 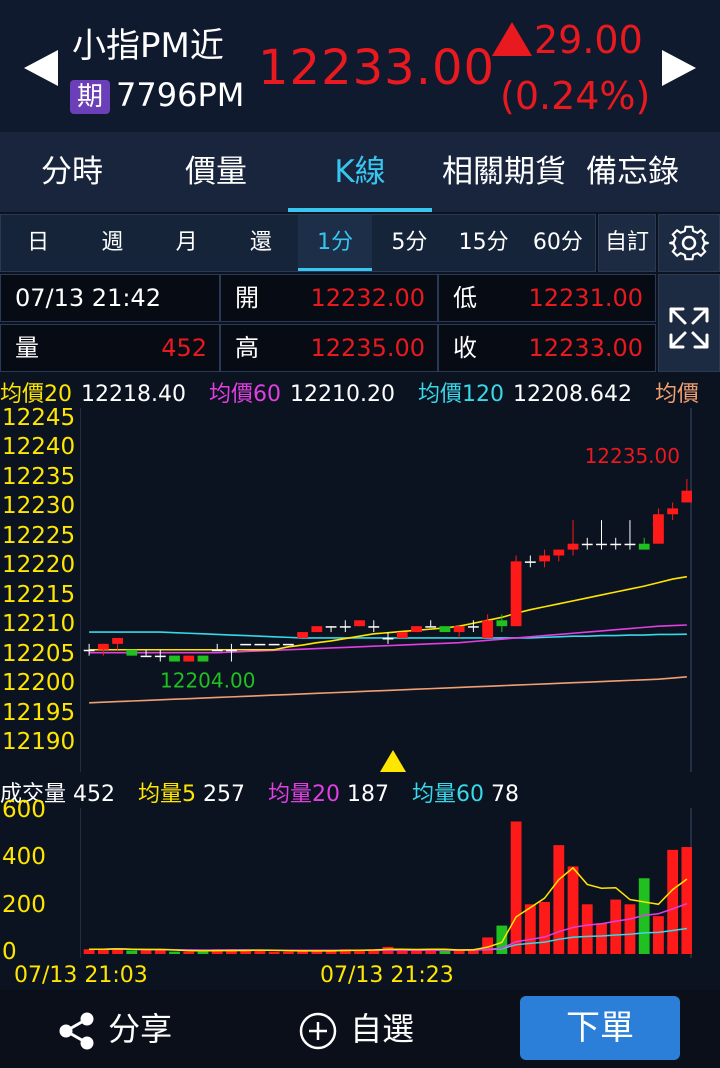 What do you see at coordinates (187, 243) in the screenshot?
I see `period-month: 月` at bounding box center [187, 243].